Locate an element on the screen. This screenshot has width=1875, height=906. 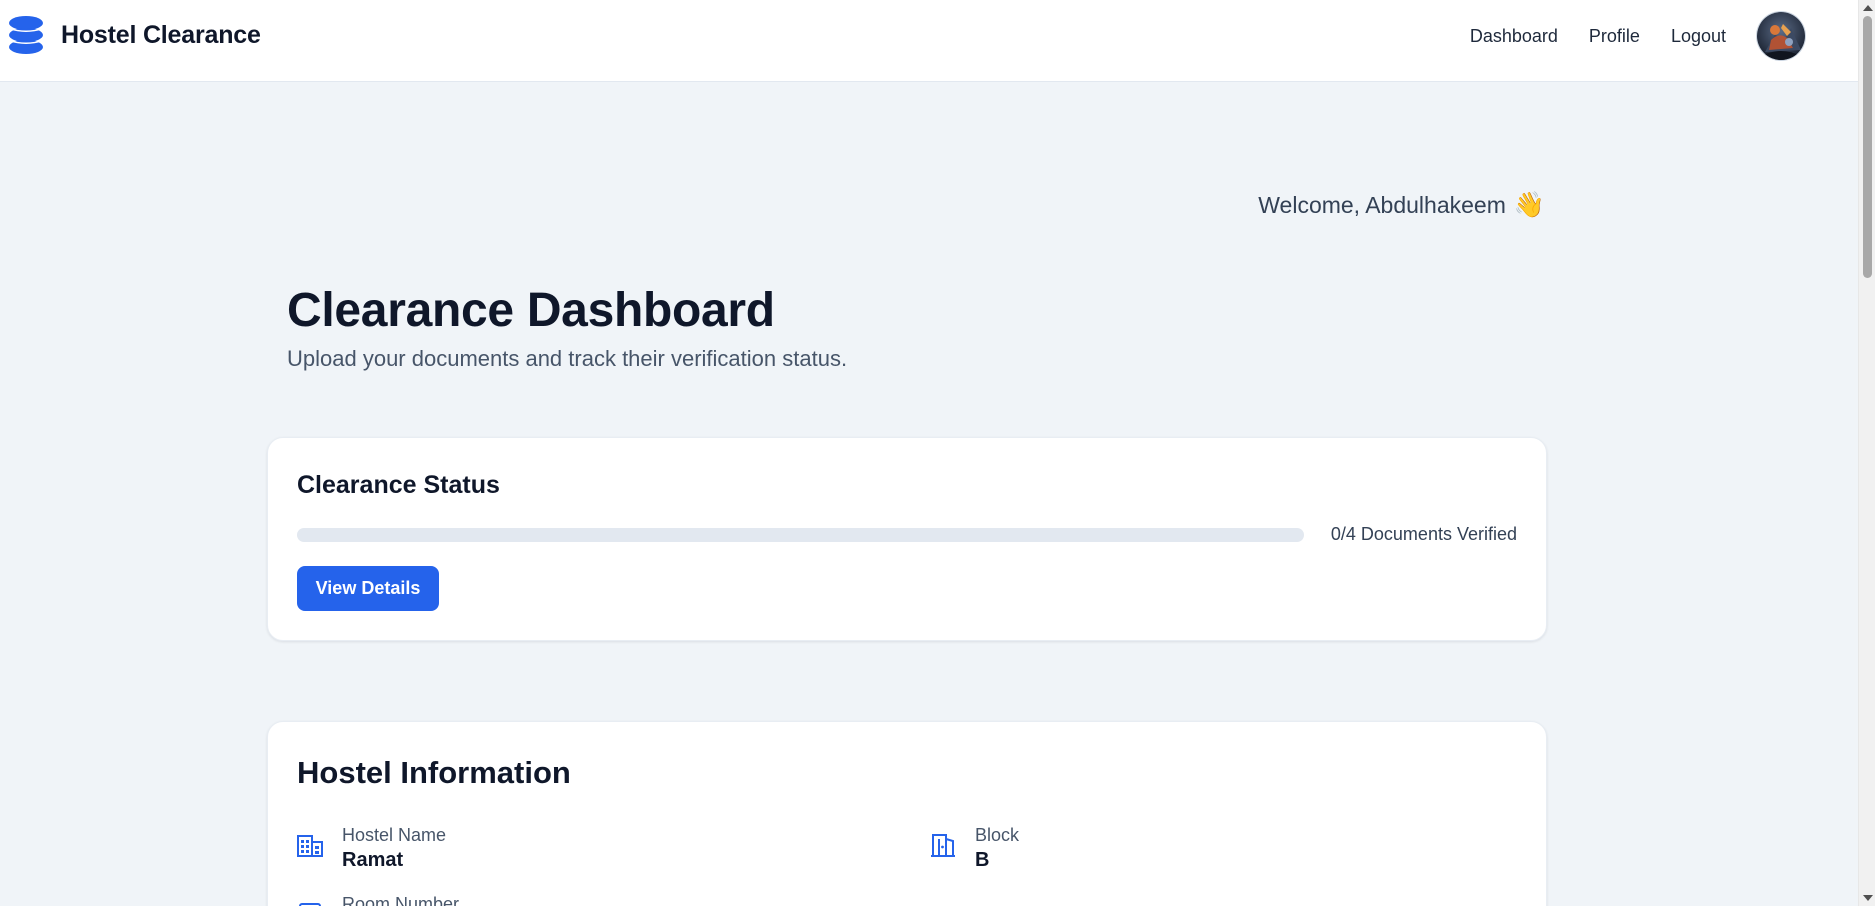
clearance-progress-bar is located at coordinates (800, 535).